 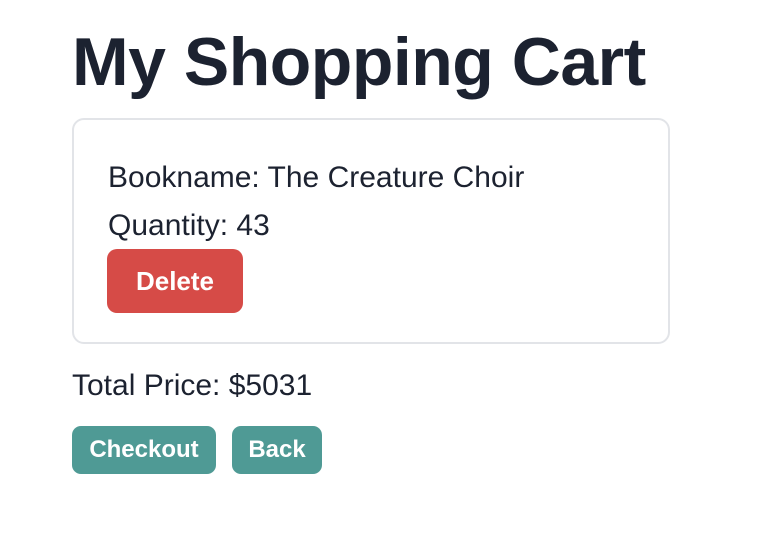 I want to click on delete-button: Delete, so click(x=175, y=281).